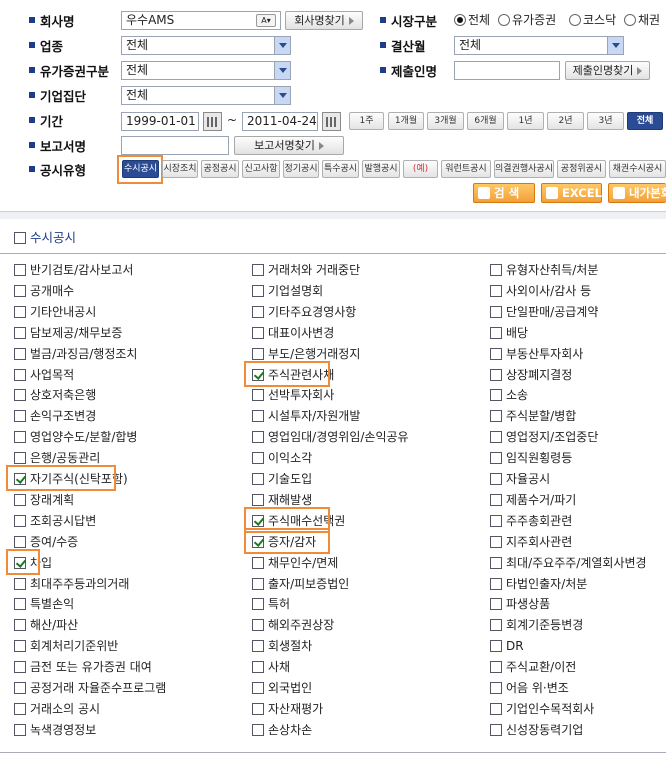  I want to click on checkbox-label: 사외이사/감사 등, so click(548, 291).